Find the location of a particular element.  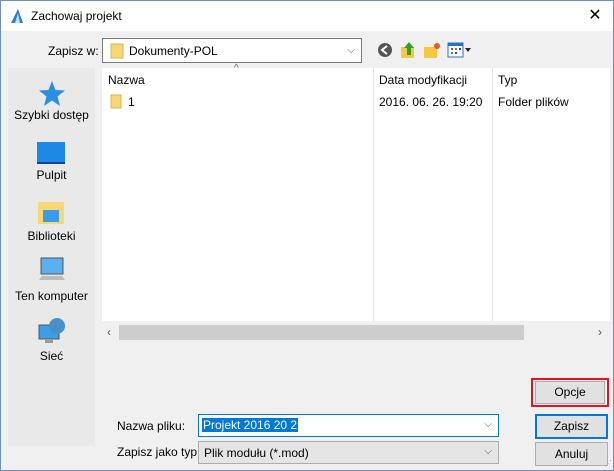

sidebar-item-label: Ten komputer is located at coordinates (51, 296).